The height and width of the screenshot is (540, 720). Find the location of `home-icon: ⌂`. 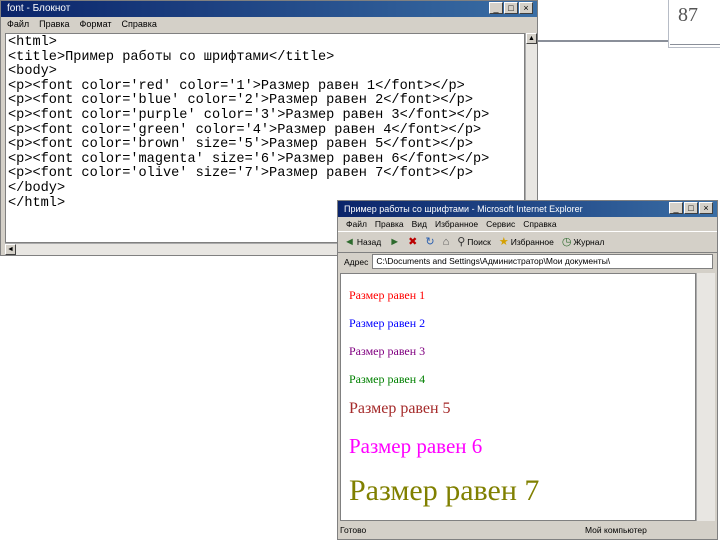

home-icon: ⌂ is located at coordinates (446, 242).